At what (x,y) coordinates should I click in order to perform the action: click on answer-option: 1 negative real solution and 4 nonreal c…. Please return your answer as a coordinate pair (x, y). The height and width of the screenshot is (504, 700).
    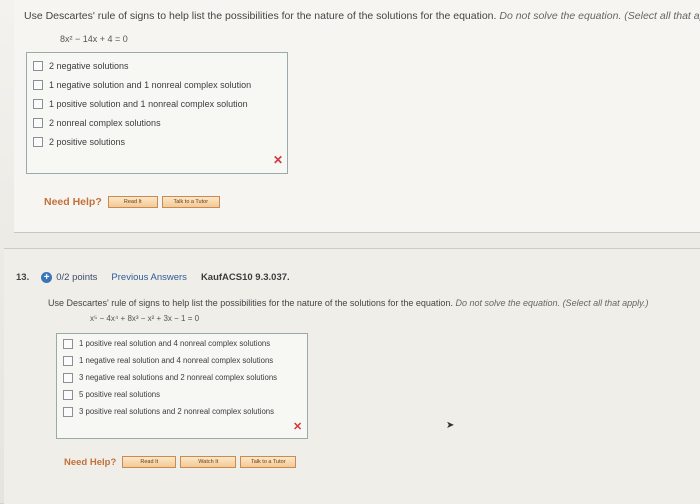
    Looking at the image, I should click on (168, 360).